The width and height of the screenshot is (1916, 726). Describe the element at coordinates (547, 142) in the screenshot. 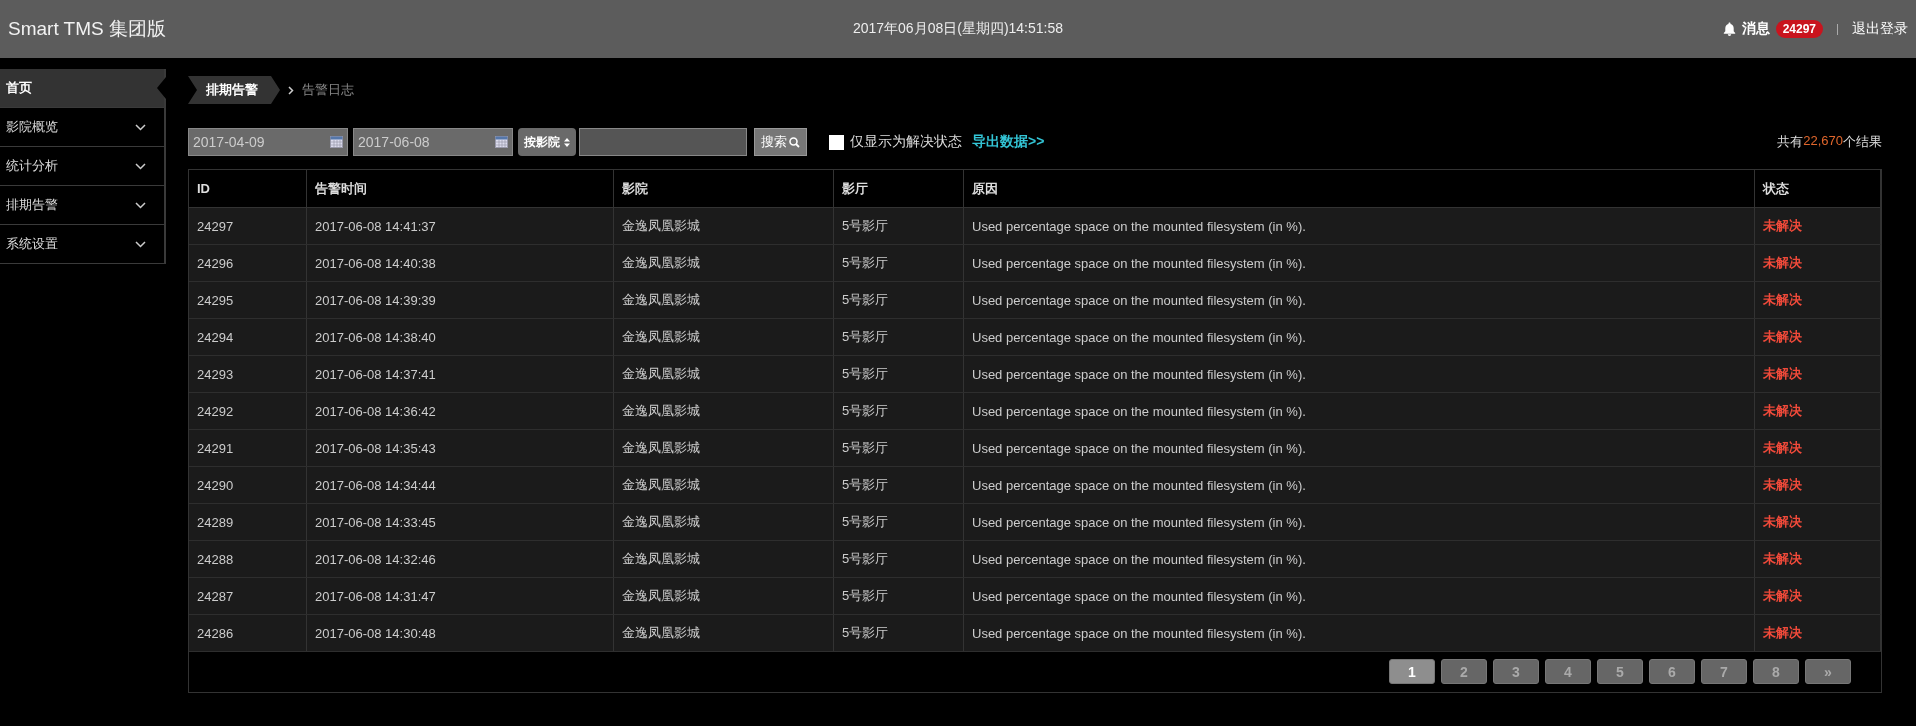

I see `cinema-select: 按影院` at that location.